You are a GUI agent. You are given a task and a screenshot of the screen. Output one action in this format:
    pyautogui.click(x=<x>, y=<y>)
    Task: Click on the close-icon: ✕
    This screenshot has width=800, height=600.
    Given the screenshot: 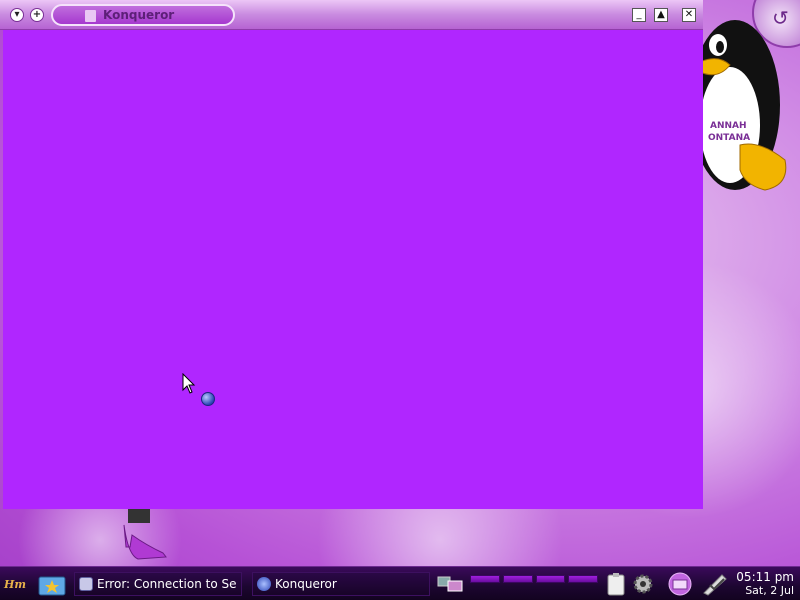 What is the action you would take?
    pyautogui.click(x=689, y=14)
    